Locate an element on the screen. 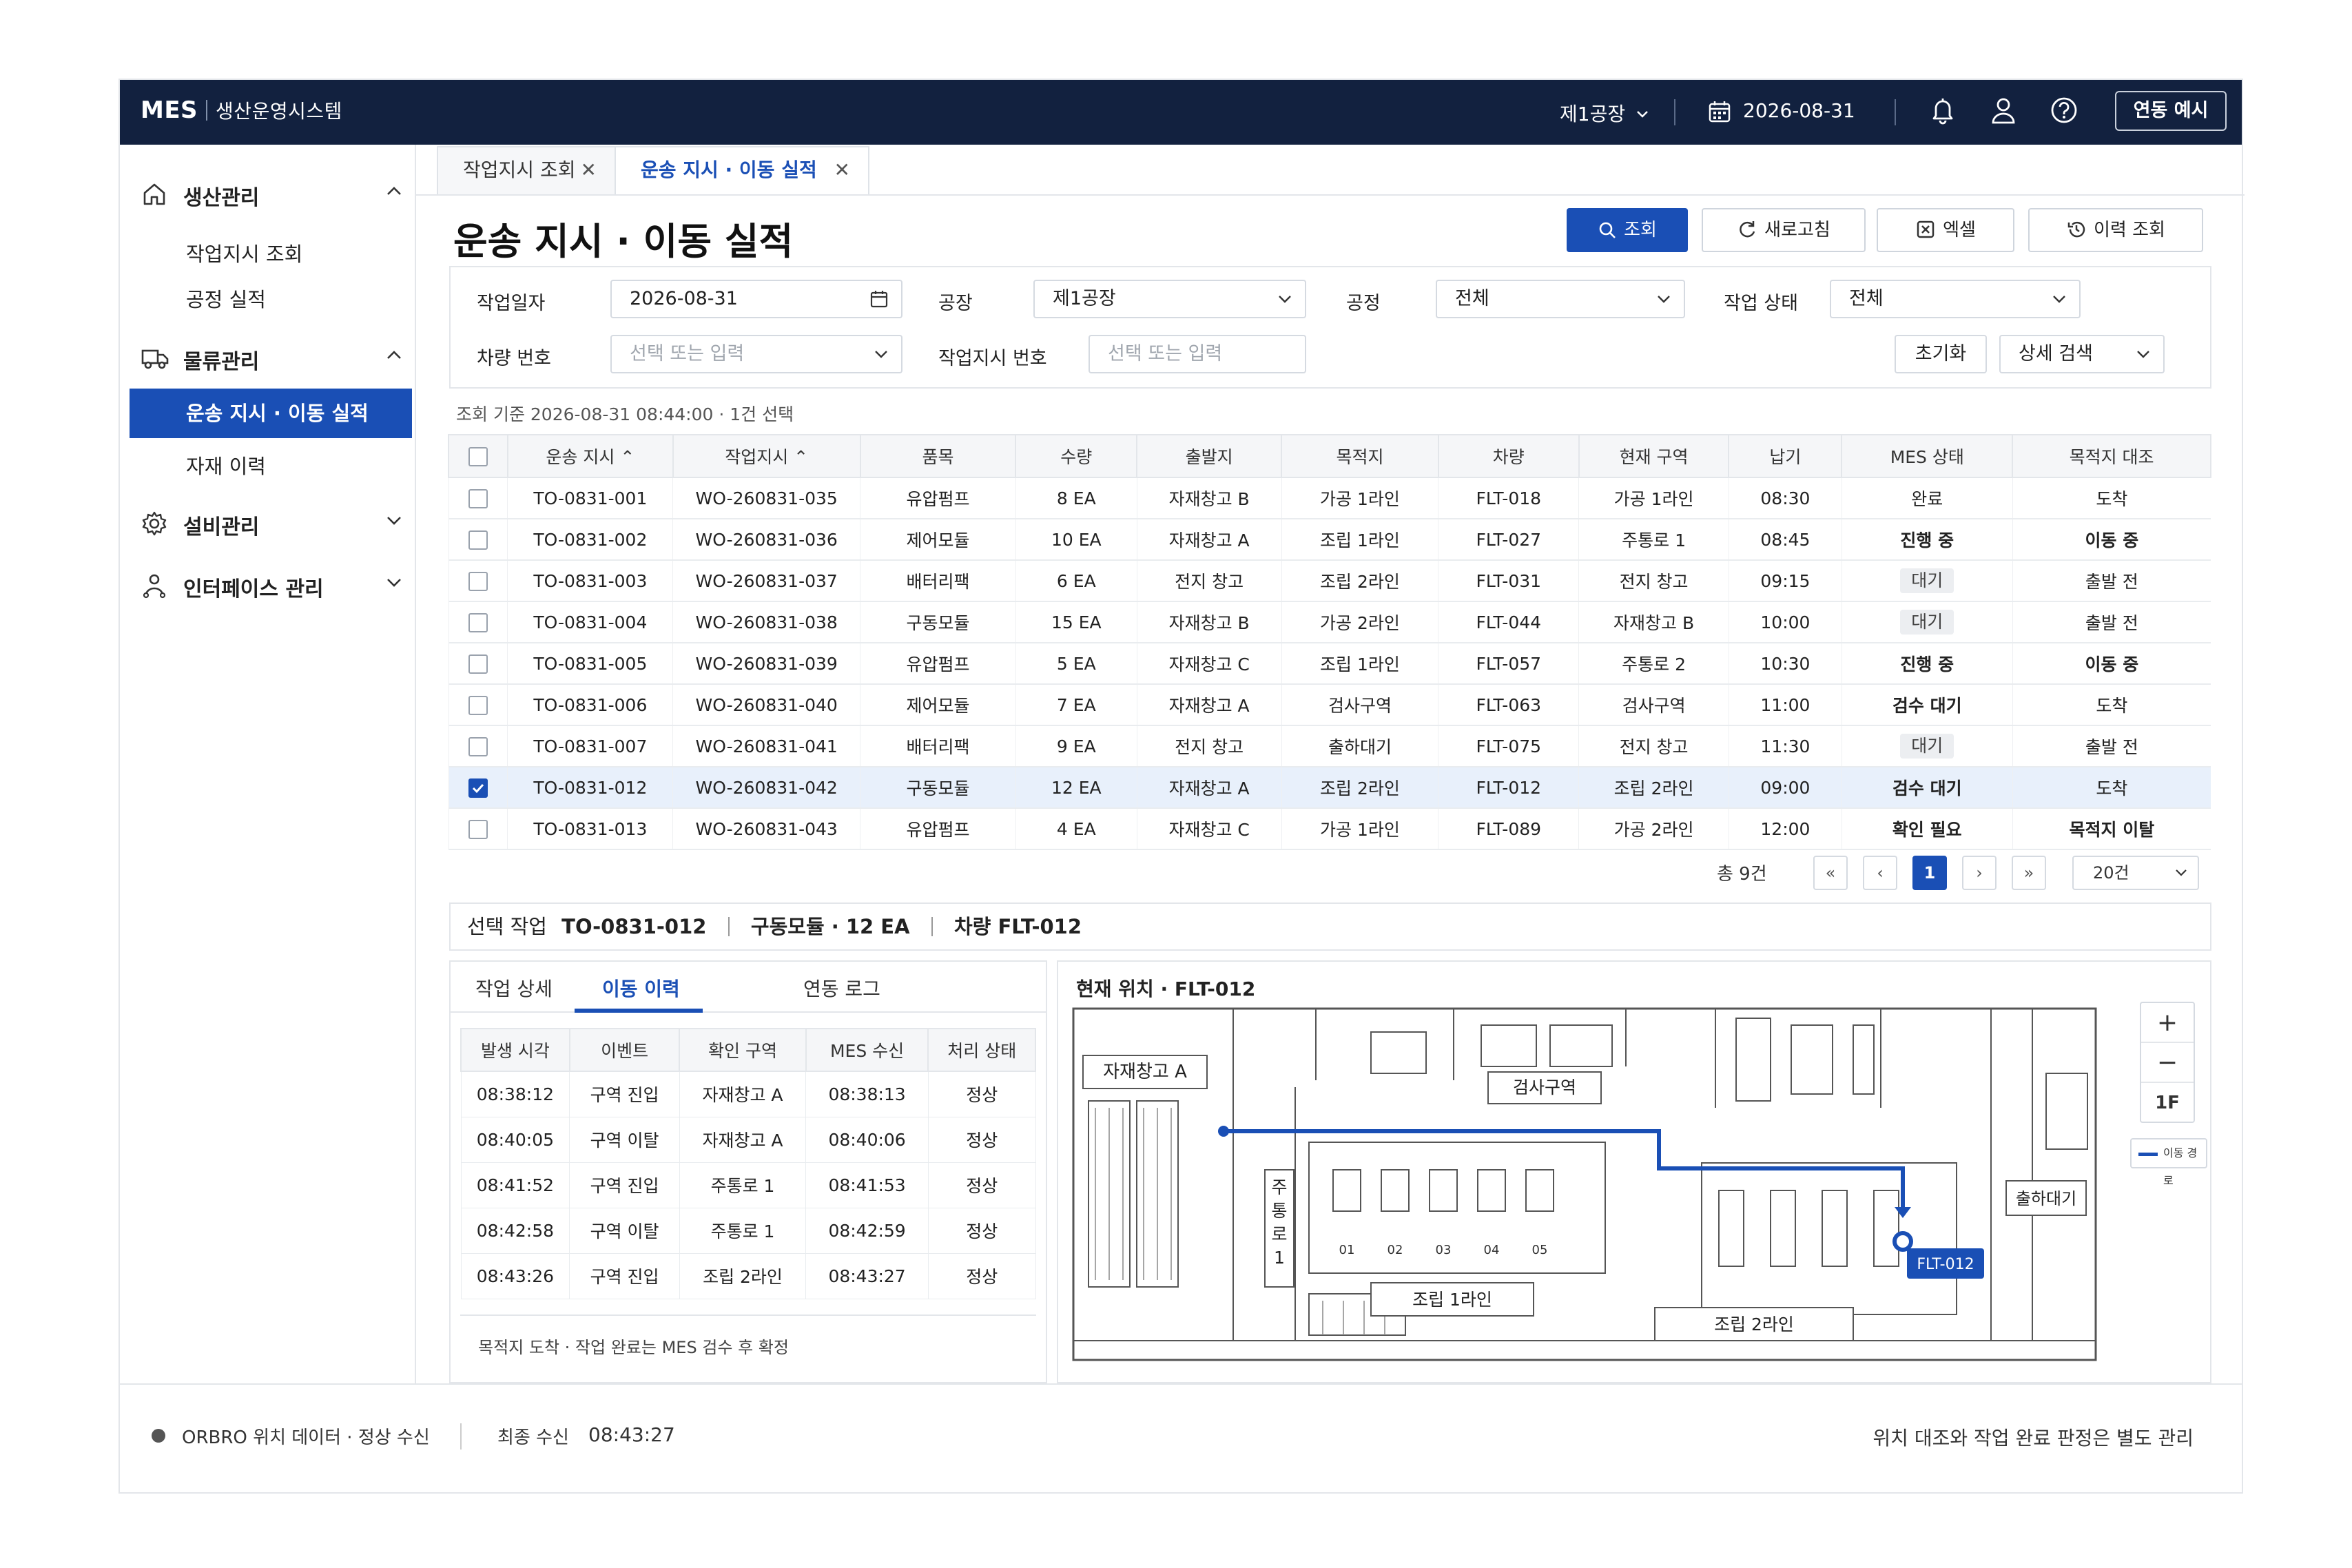 The width and height of the screenshot is (2352, 1568). table-cell: 조립 1라인 is located at coordinates (1359, 540).